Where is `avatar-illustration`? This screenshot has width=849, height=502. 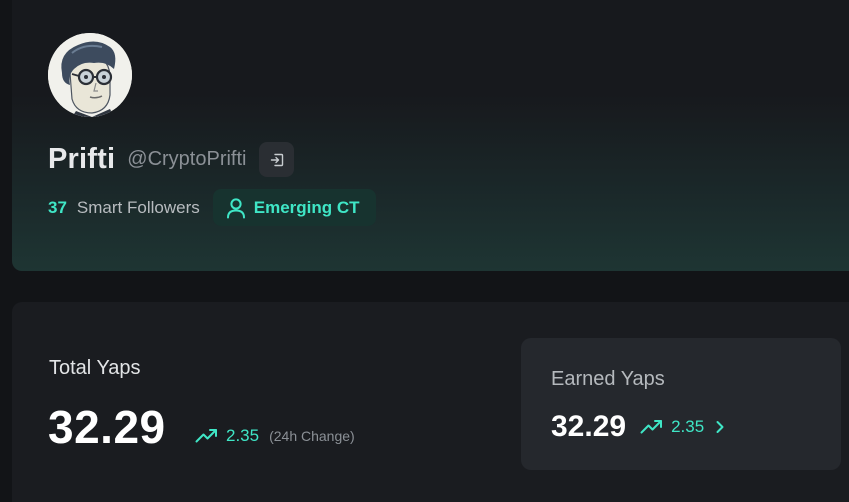
avatar-illustration is located at coordinates (90, 75).